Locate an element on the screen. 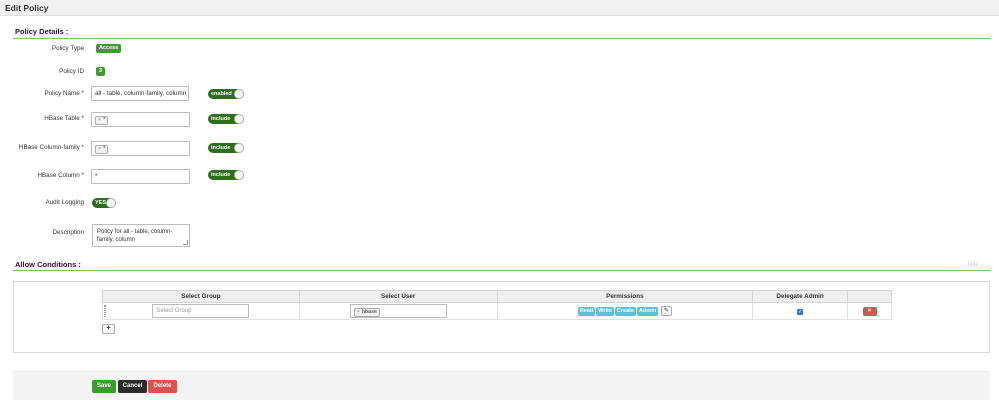  hbase-table-include-toggle: include is located at coordinates (226, 119).